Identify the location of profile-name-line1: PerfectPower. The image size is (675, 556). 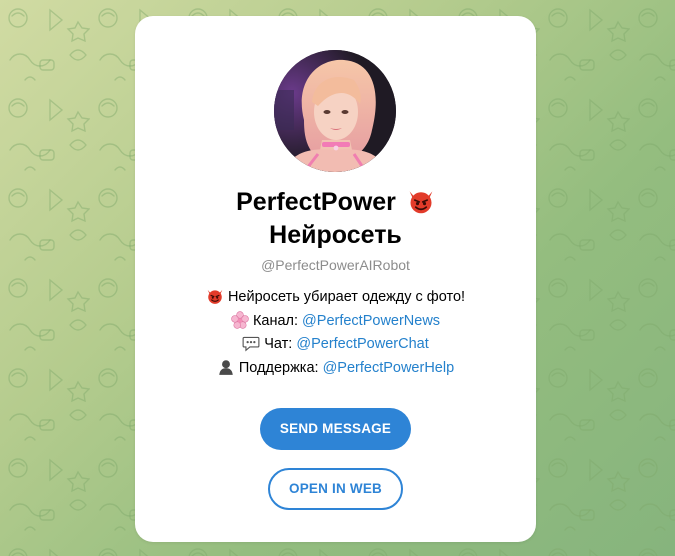
(316, 202).